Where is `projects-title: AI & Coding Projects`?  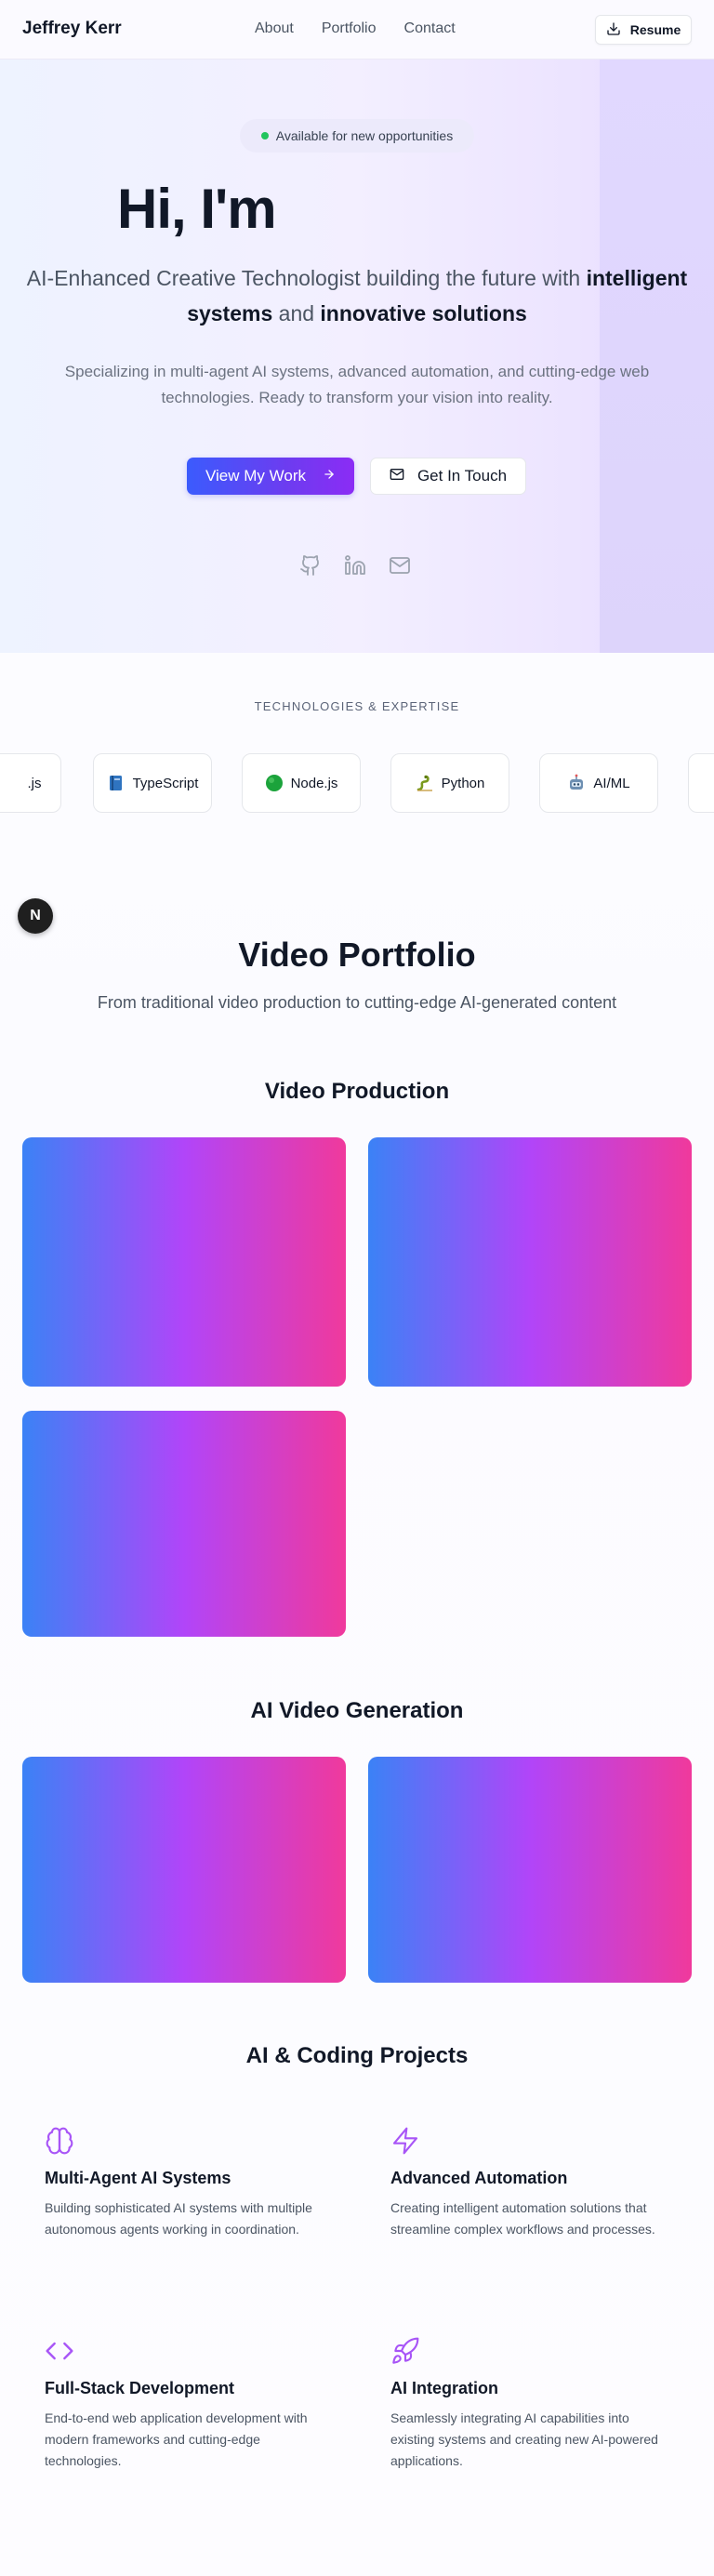 projects-title: AI & Coding Projects is located at coordinates (357, 2055).